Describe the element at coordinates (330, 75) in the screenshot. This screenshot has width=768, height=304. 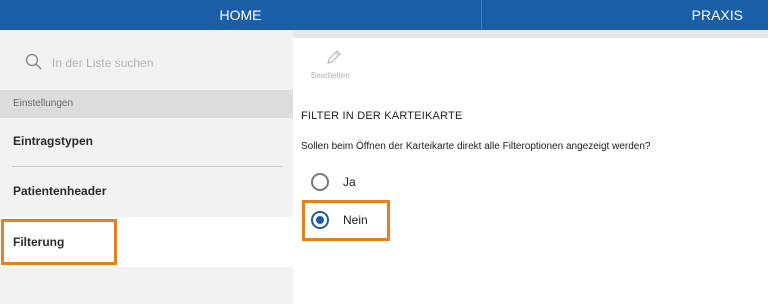
I see `edit-button-label: Bearbeiten` at that location.